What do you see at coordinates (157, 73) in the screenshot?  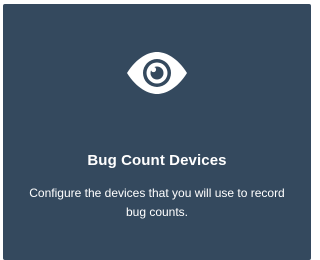 I see `eye-icon` at bounding box center [157, 73].